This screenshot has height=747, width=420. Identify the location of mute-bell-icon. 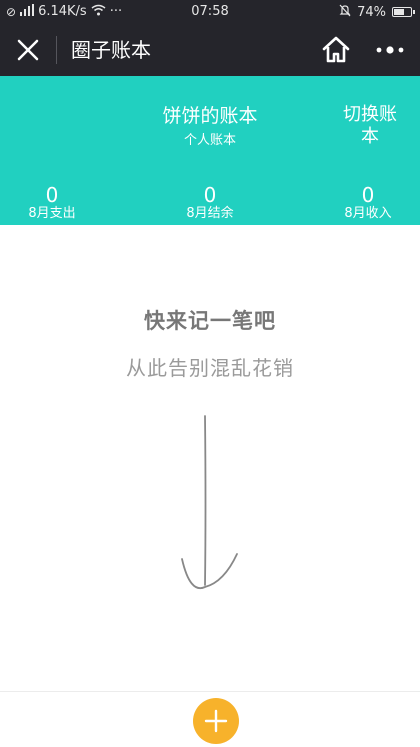
(345, 12).